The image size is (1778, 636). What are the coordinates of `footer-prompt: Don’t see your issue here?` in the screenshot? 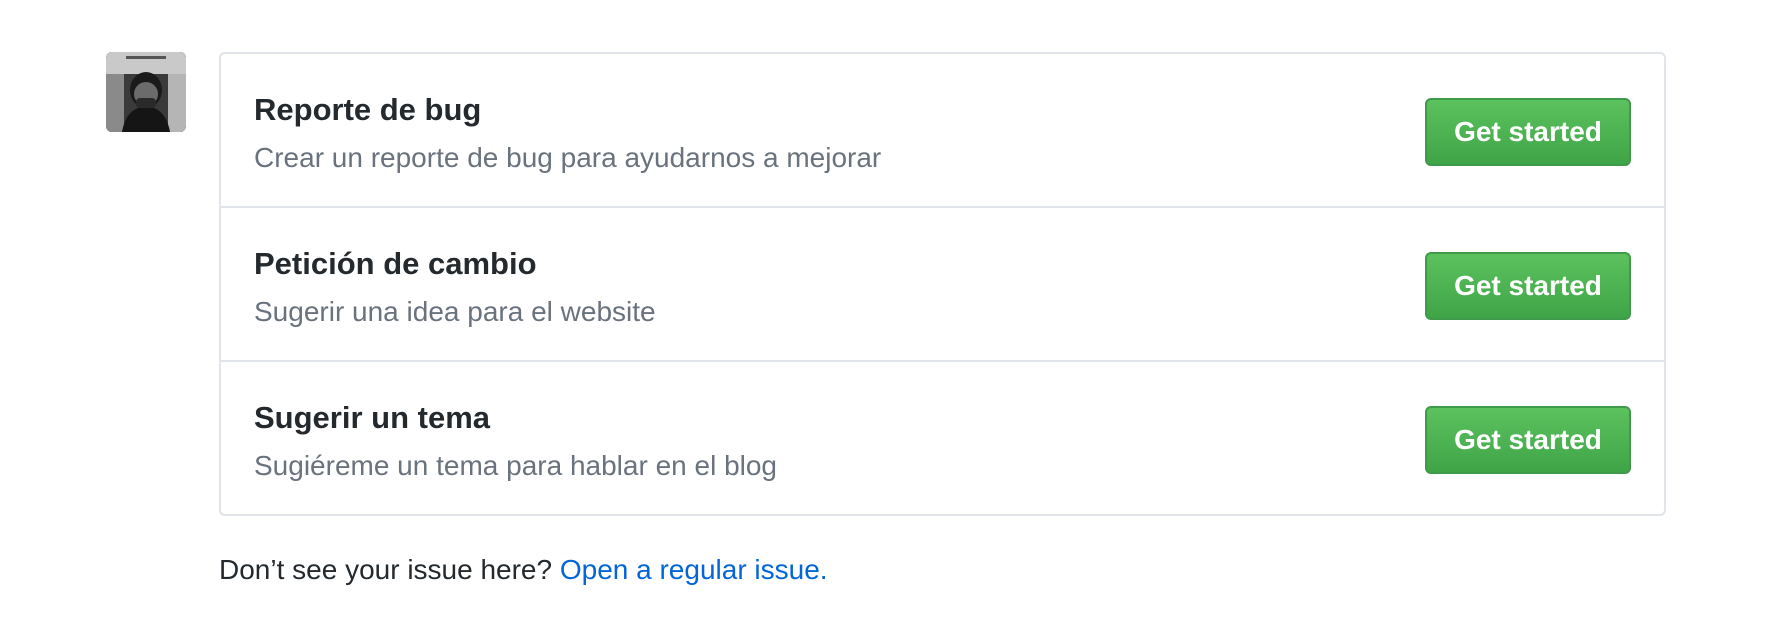 It's located at (389, 569).